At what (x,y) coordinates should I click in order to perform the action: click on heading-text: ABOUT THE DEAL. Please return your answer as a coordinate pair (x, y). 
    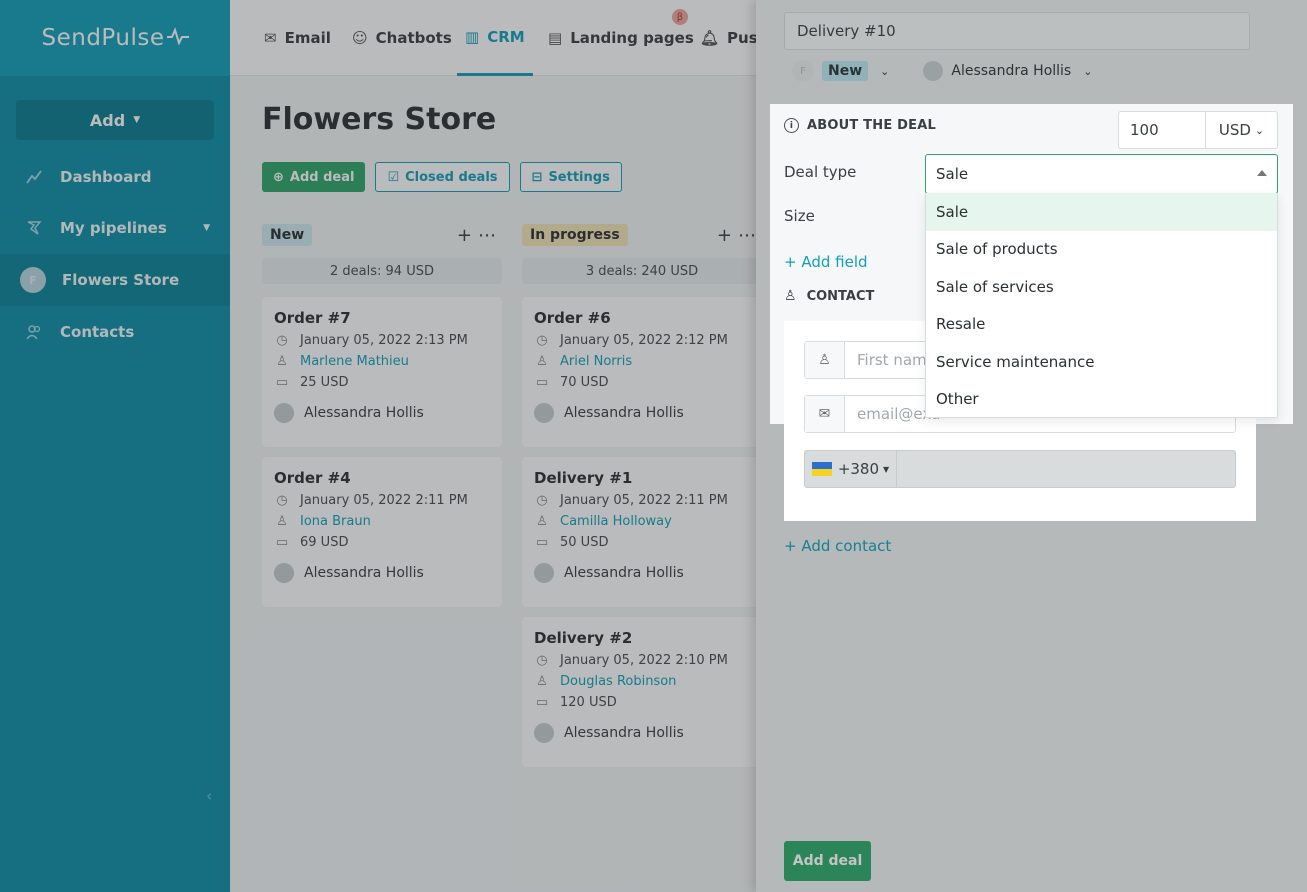
    Looking at the image, I should click on (871, 125).